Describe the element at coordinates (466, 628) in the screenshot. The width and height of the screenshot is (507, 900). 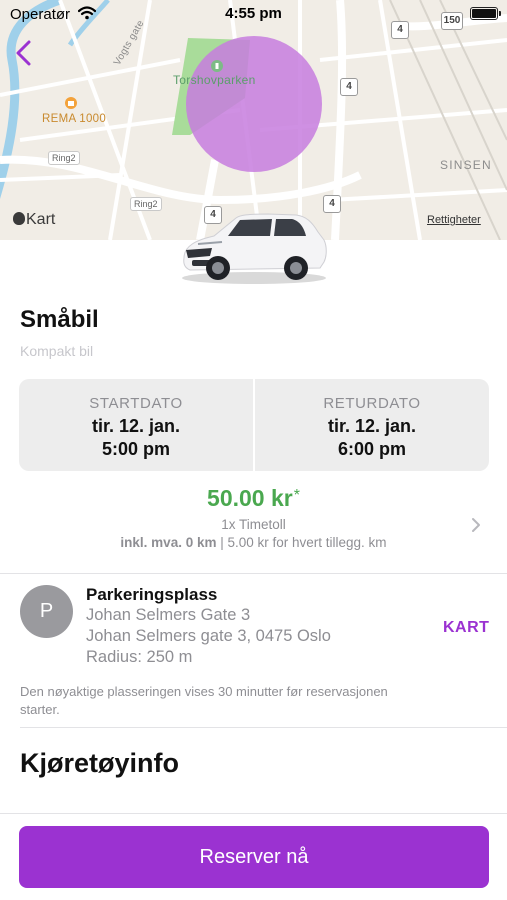
I see `show-map-button: KART` at that location.